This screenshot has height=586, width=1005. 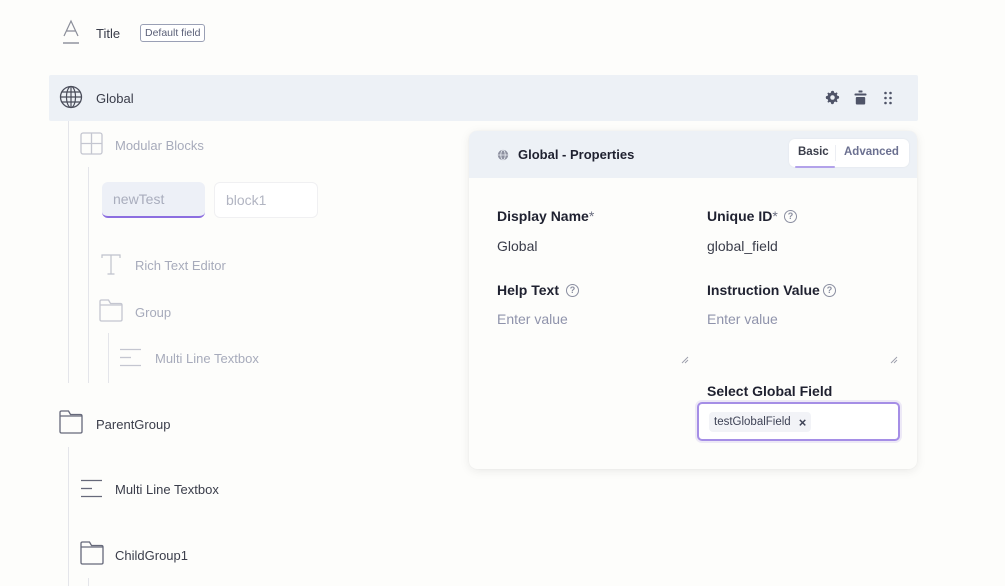 What do you see at coordinates (803, 422) in the screenshot?
I see `remove-chip-icon: ×` at bounding box center [803, 422].